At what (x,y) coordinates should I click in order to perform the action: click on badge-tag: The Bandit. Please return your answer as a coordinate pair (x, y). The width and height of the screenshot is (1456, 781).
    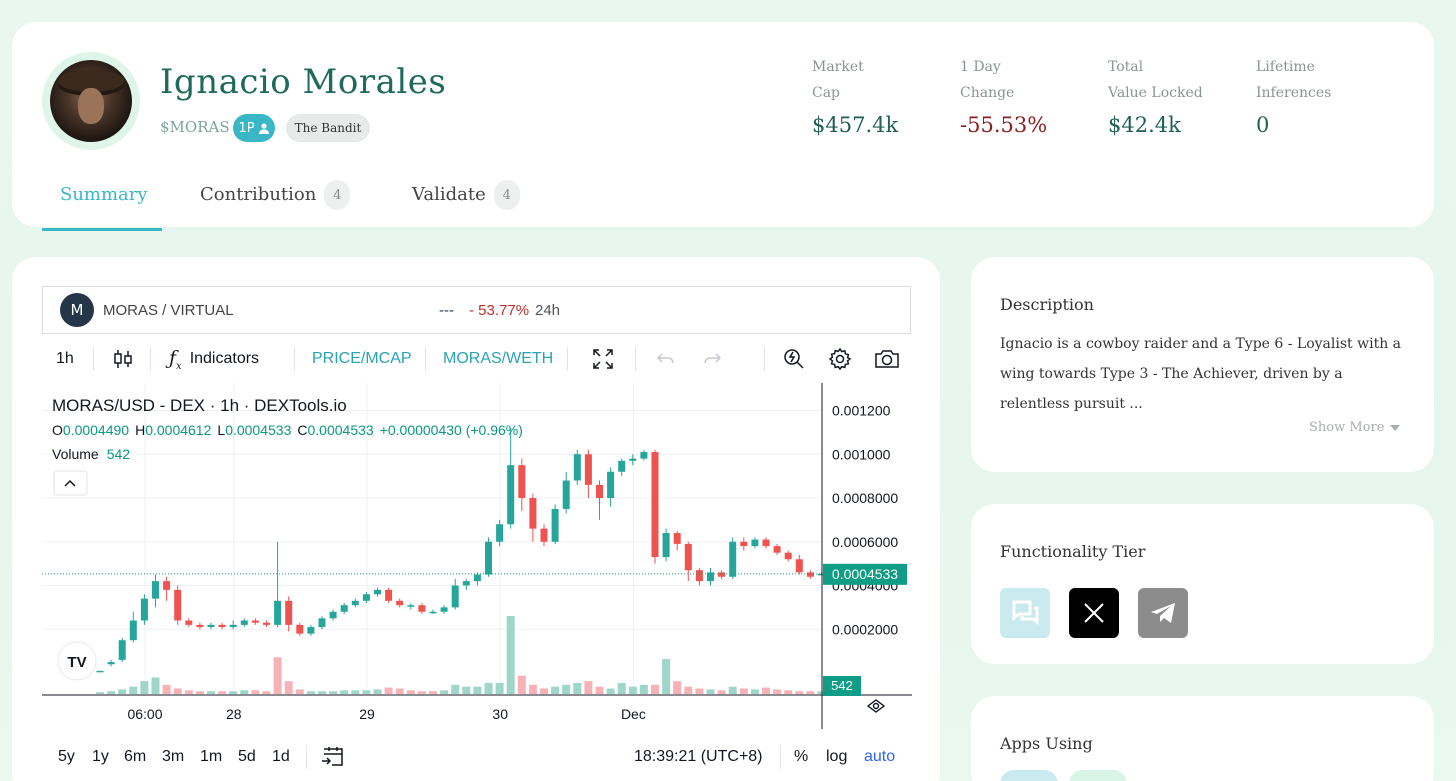
    Looking at the image, I should click on (328, 128).